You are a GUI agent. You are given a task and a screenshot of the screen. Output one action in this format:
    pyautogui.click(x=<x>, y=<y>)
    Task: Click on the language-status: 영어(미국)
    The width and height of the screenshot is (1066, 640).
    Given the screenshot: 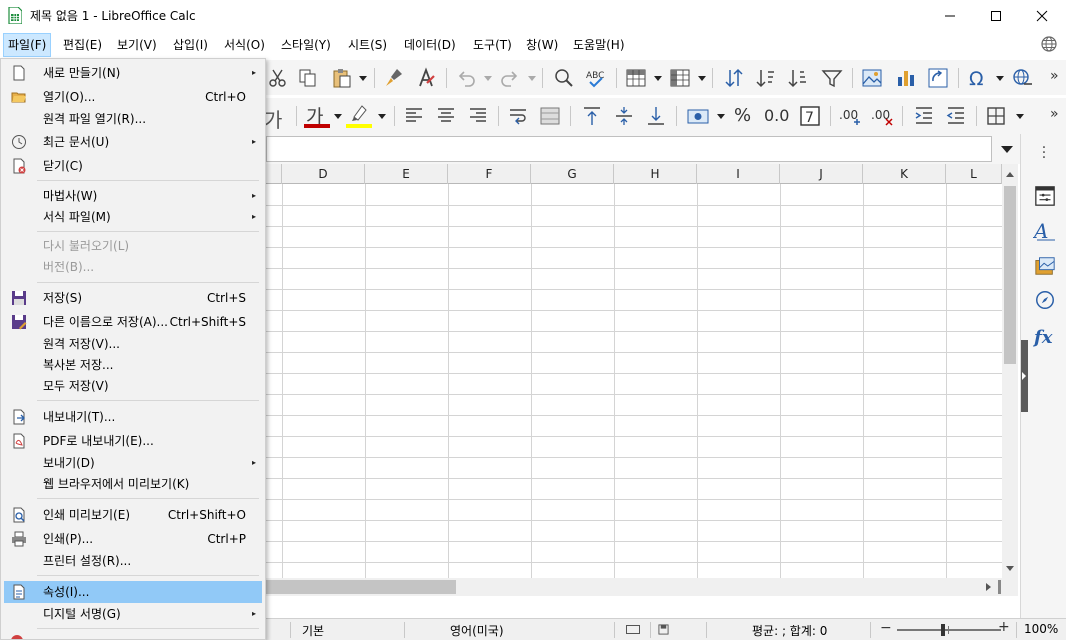 What is the action you would take?
    pyautogui.click(x=477, y=630)
    